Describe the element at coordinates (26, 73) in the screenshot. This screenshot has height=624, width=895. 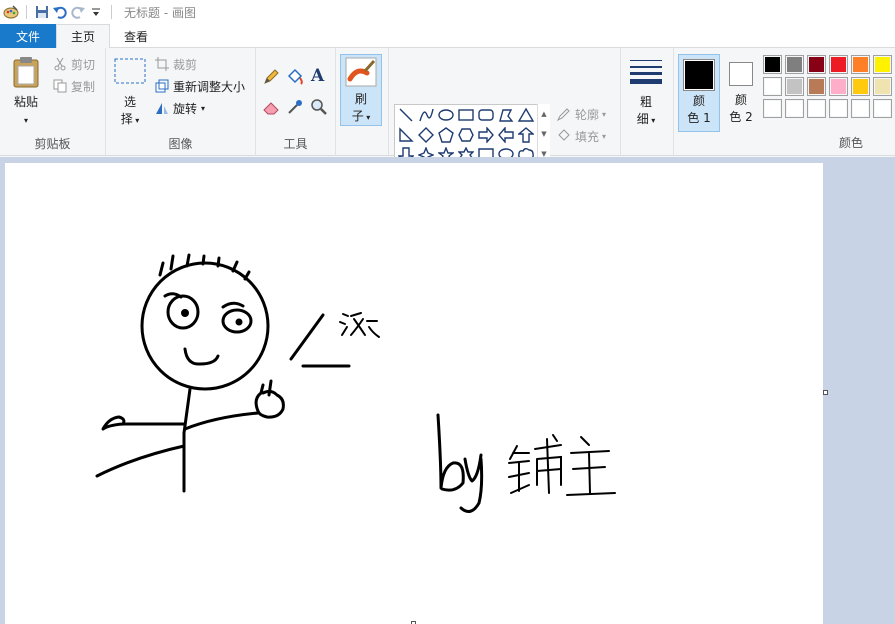
I see `clipboard-icon` at that location.